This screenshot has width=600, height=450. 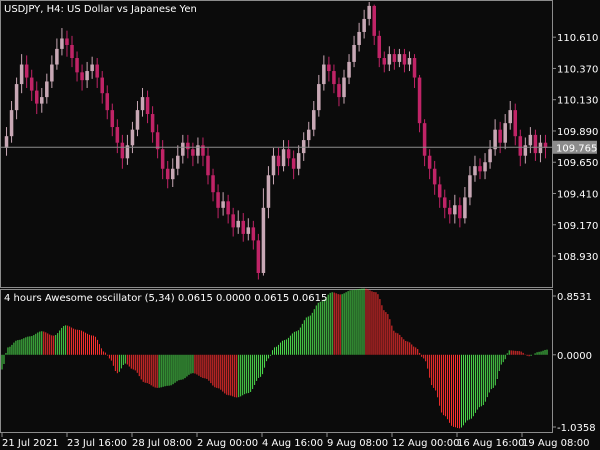 I want to click on time-tick-label: 21 Jul 2021, so click(x=30, y=443).